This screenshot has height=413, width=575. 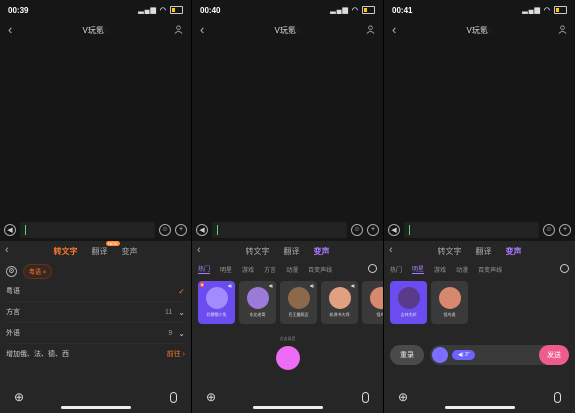 I want to click on tab-translate: 翻译 NEW, so click(x=106, y=248).